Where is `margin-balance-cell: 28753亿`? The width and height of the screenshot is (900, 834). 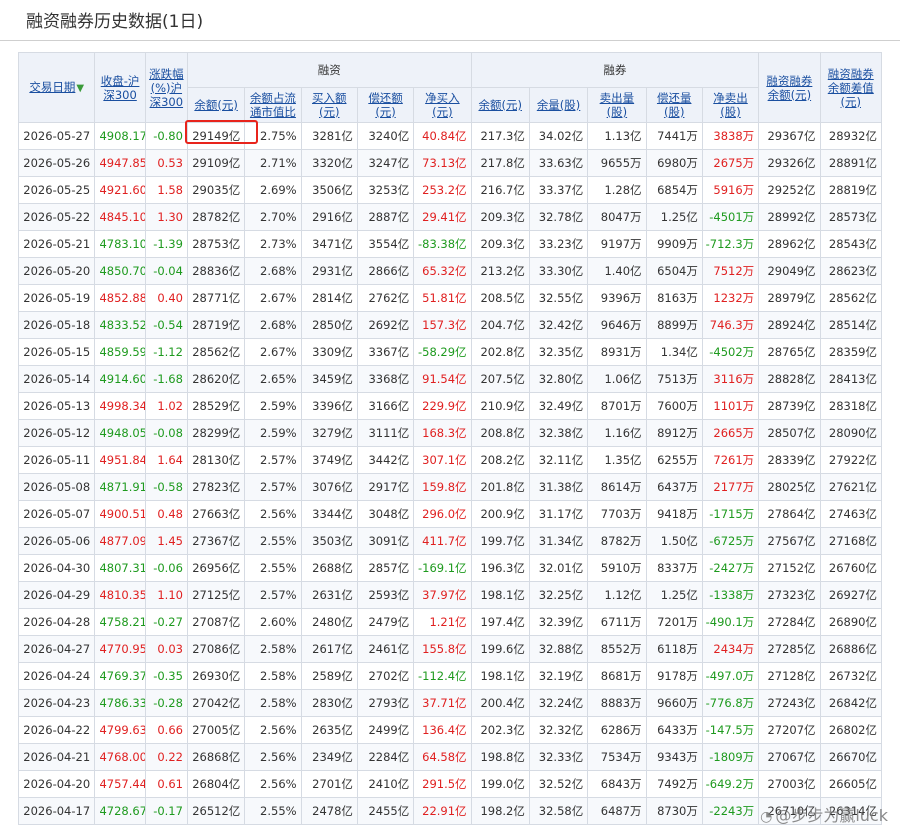 margin-balance-cell: 28753亿 is located at coordinates (216, 244).